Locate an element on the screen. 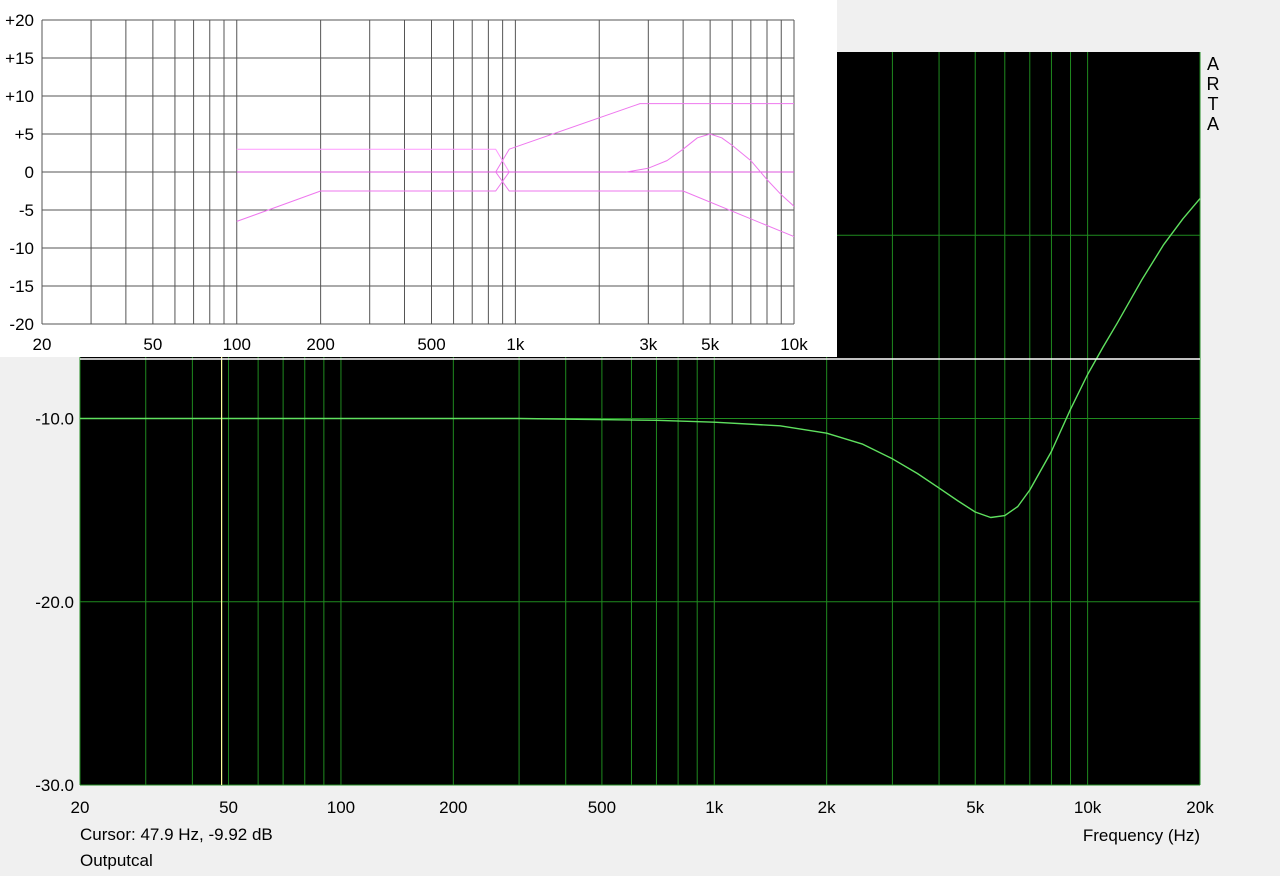  main-y-tick-label: -20.0 is located at coordinates (54, 602).